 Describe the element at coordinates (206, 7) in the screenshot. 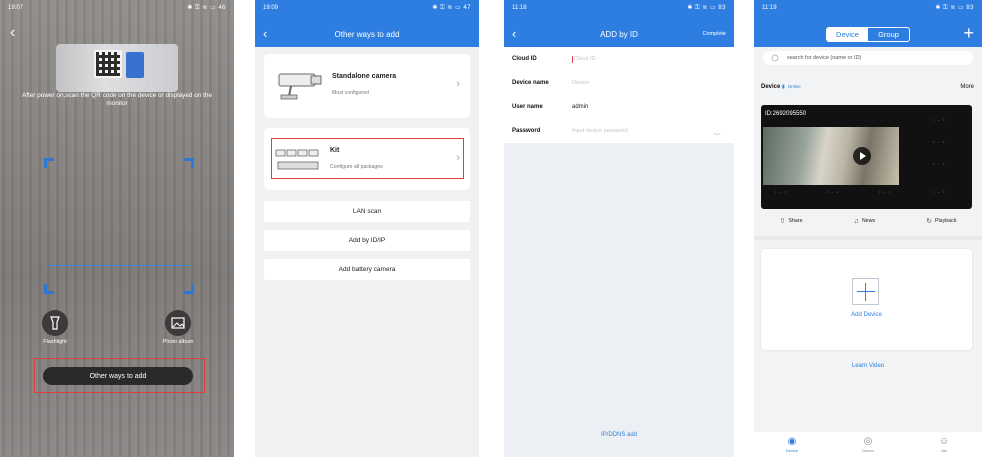

I see `status-icons: ✱ ⚿ ≋ ▭ 46` at that location.